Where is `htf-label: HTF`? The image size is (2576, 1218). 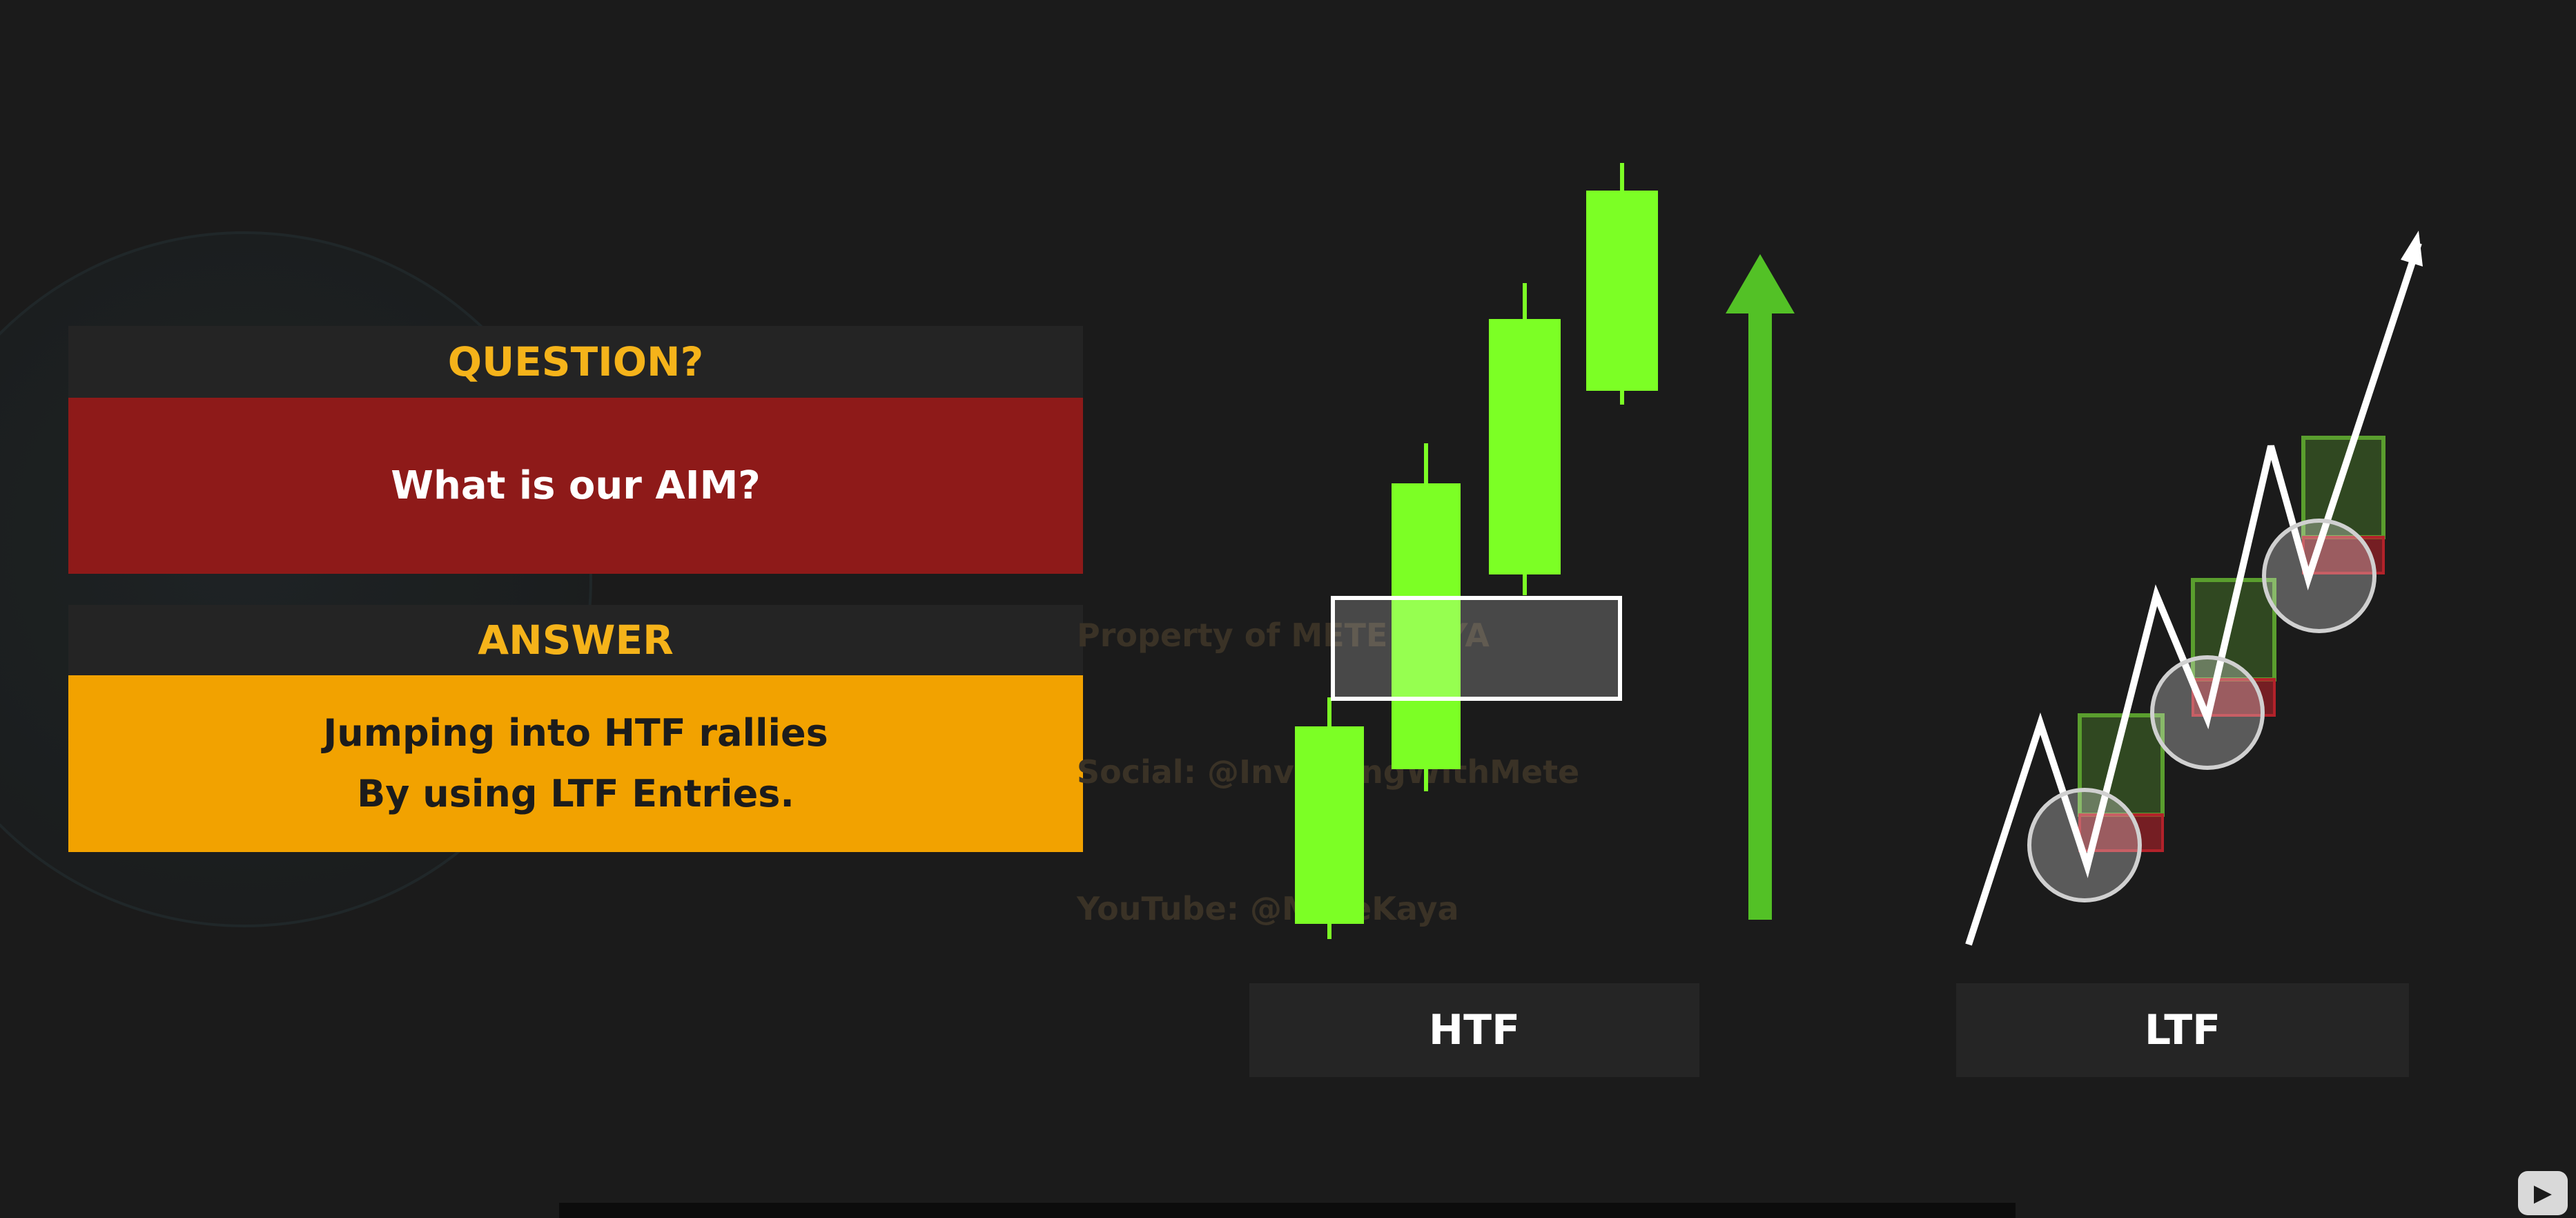 htf-label: HTF is located at coordinates (1474, 1030).